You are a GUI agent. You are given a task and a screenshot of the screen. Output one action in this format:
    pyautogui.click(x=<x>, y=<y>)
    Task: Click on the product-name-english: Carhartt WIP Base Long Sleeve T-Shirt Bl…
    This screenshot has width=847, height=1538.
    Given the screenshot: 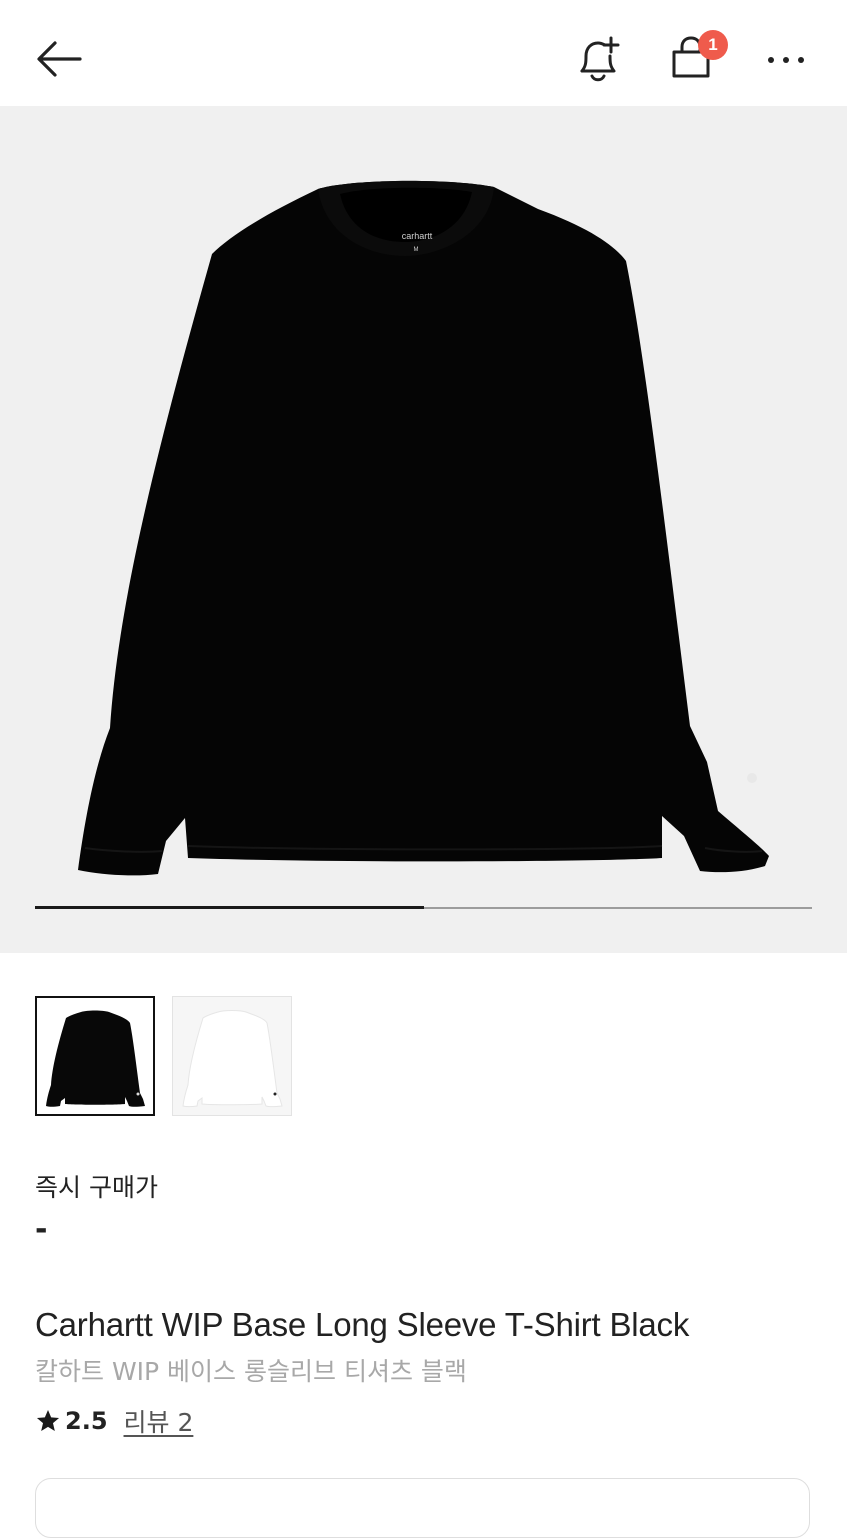 What is the action you would take?
    pyautogui.click(x=362, y=1324)
    